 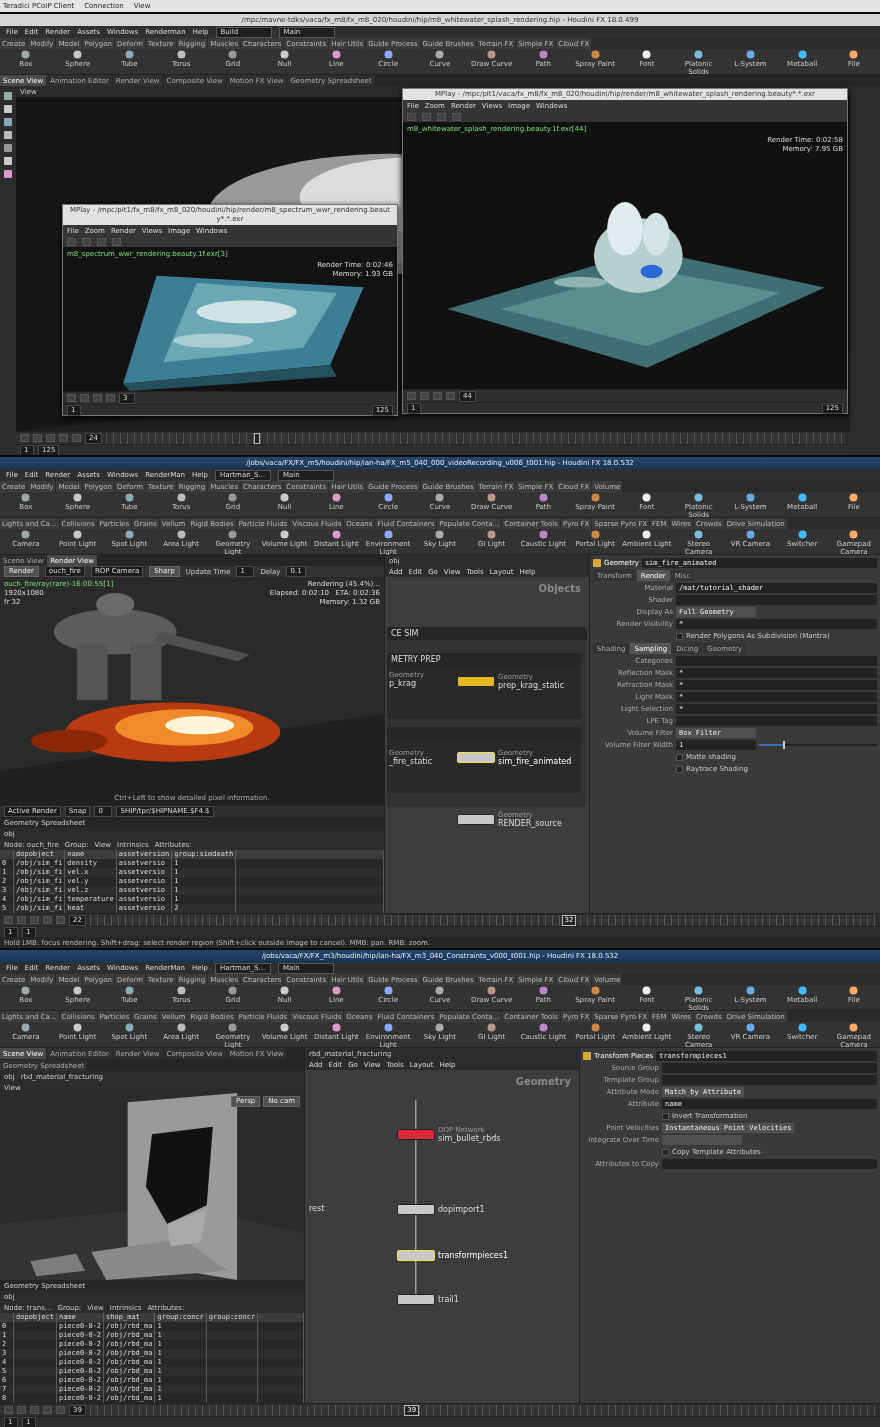 What do you see at coordinates (411, 761) in the screenshot?
I see `node-name: _fire_static` at bounding box center [411, 761].